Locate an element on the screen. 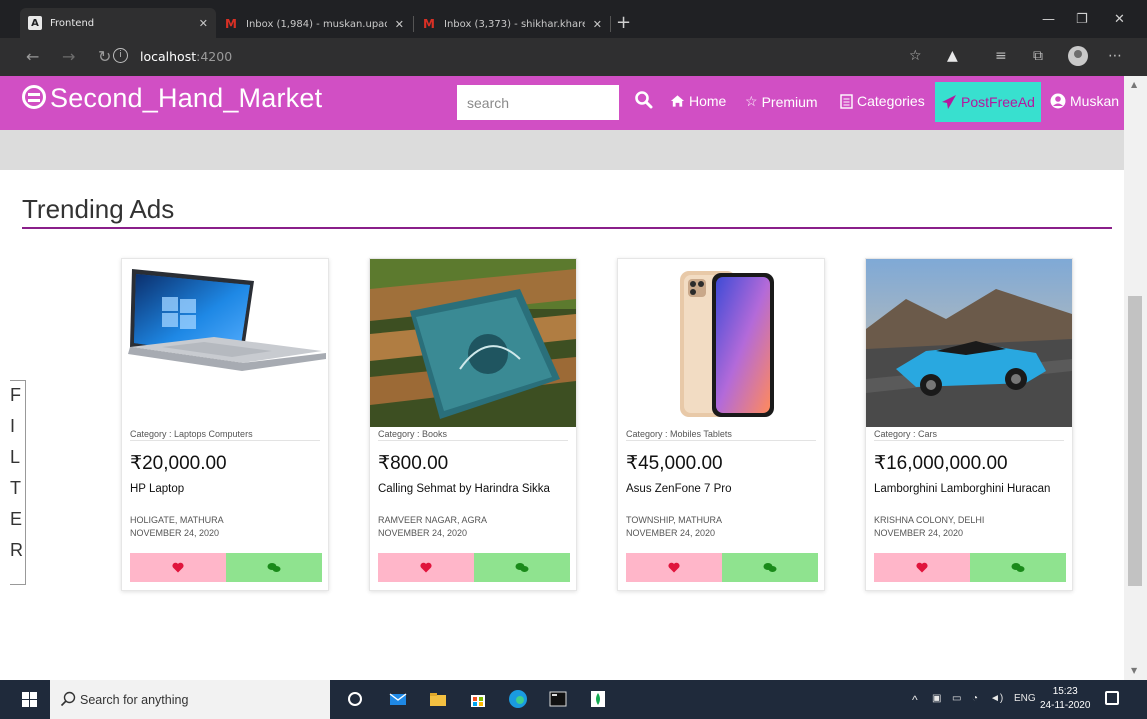 The image size is (1147, 719). scroll-up-icon: ▲ is located at coordinates (1134, 84).